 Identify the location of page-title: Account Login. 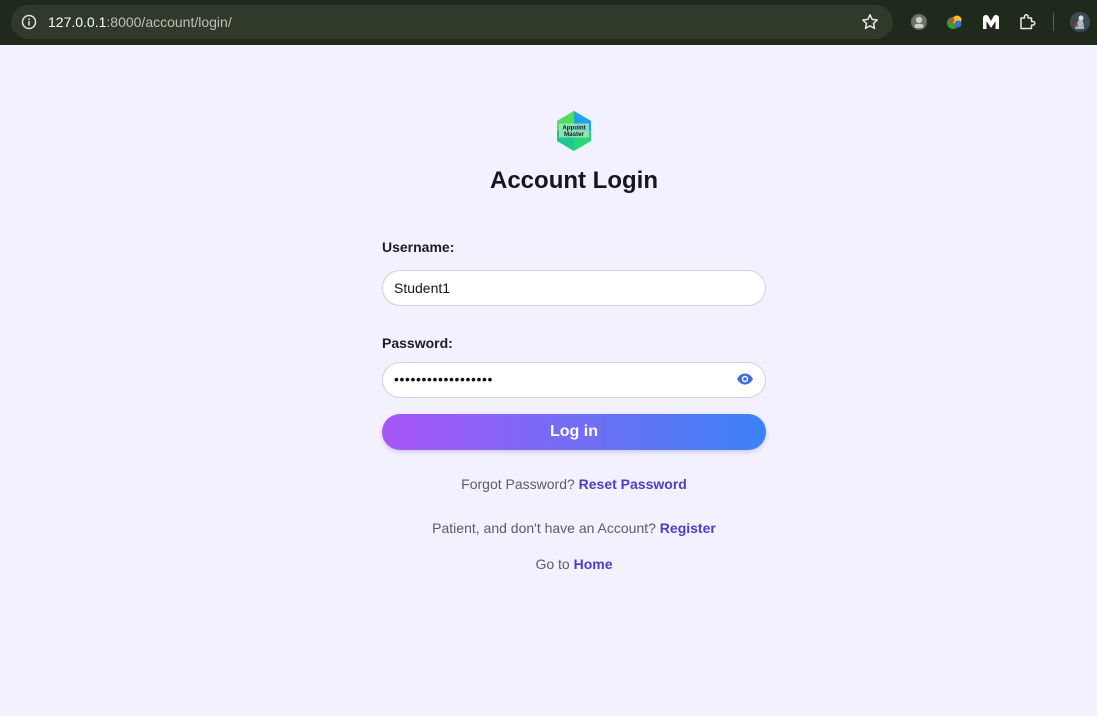
(574, 180).